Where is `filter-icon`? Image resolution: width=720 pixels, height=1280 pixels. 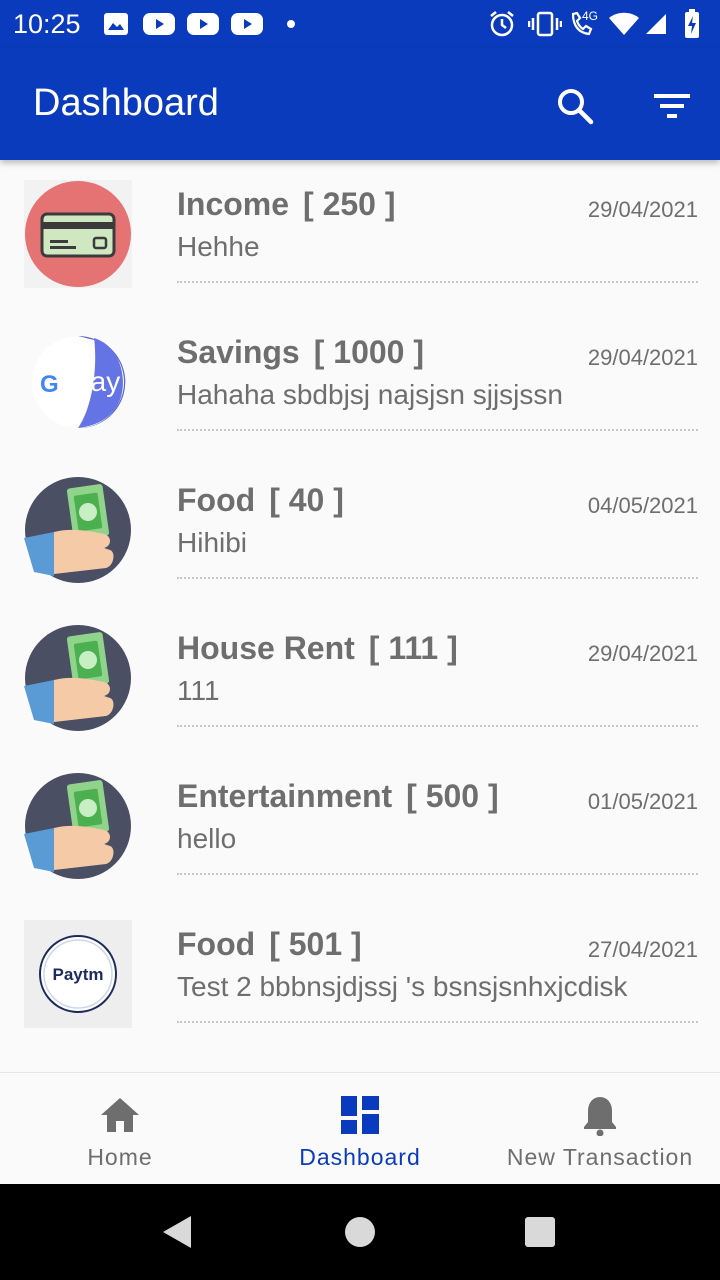 filter-icon is located at coordinates (672, 106).